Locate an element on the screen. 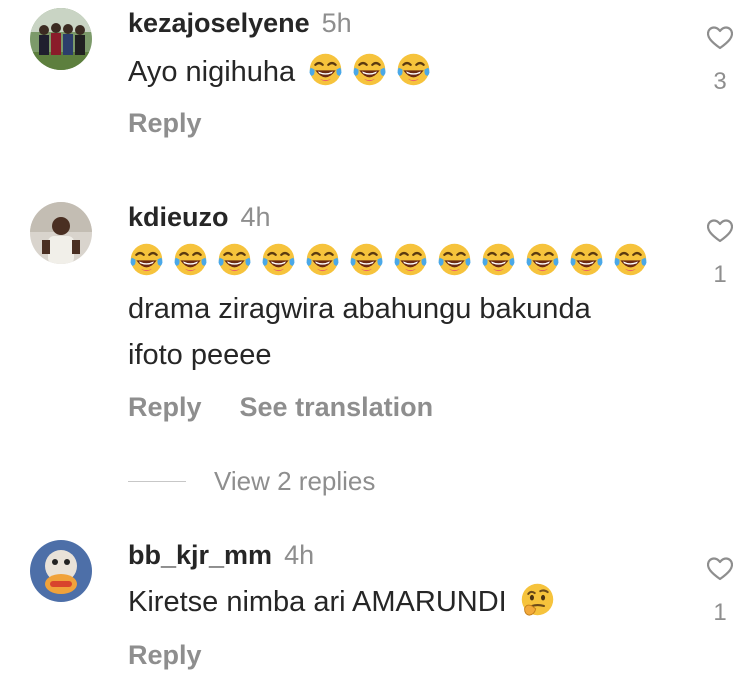  comment-text-line: drama ziragwira abahungu bakunda is located at coordinates (359, 309).